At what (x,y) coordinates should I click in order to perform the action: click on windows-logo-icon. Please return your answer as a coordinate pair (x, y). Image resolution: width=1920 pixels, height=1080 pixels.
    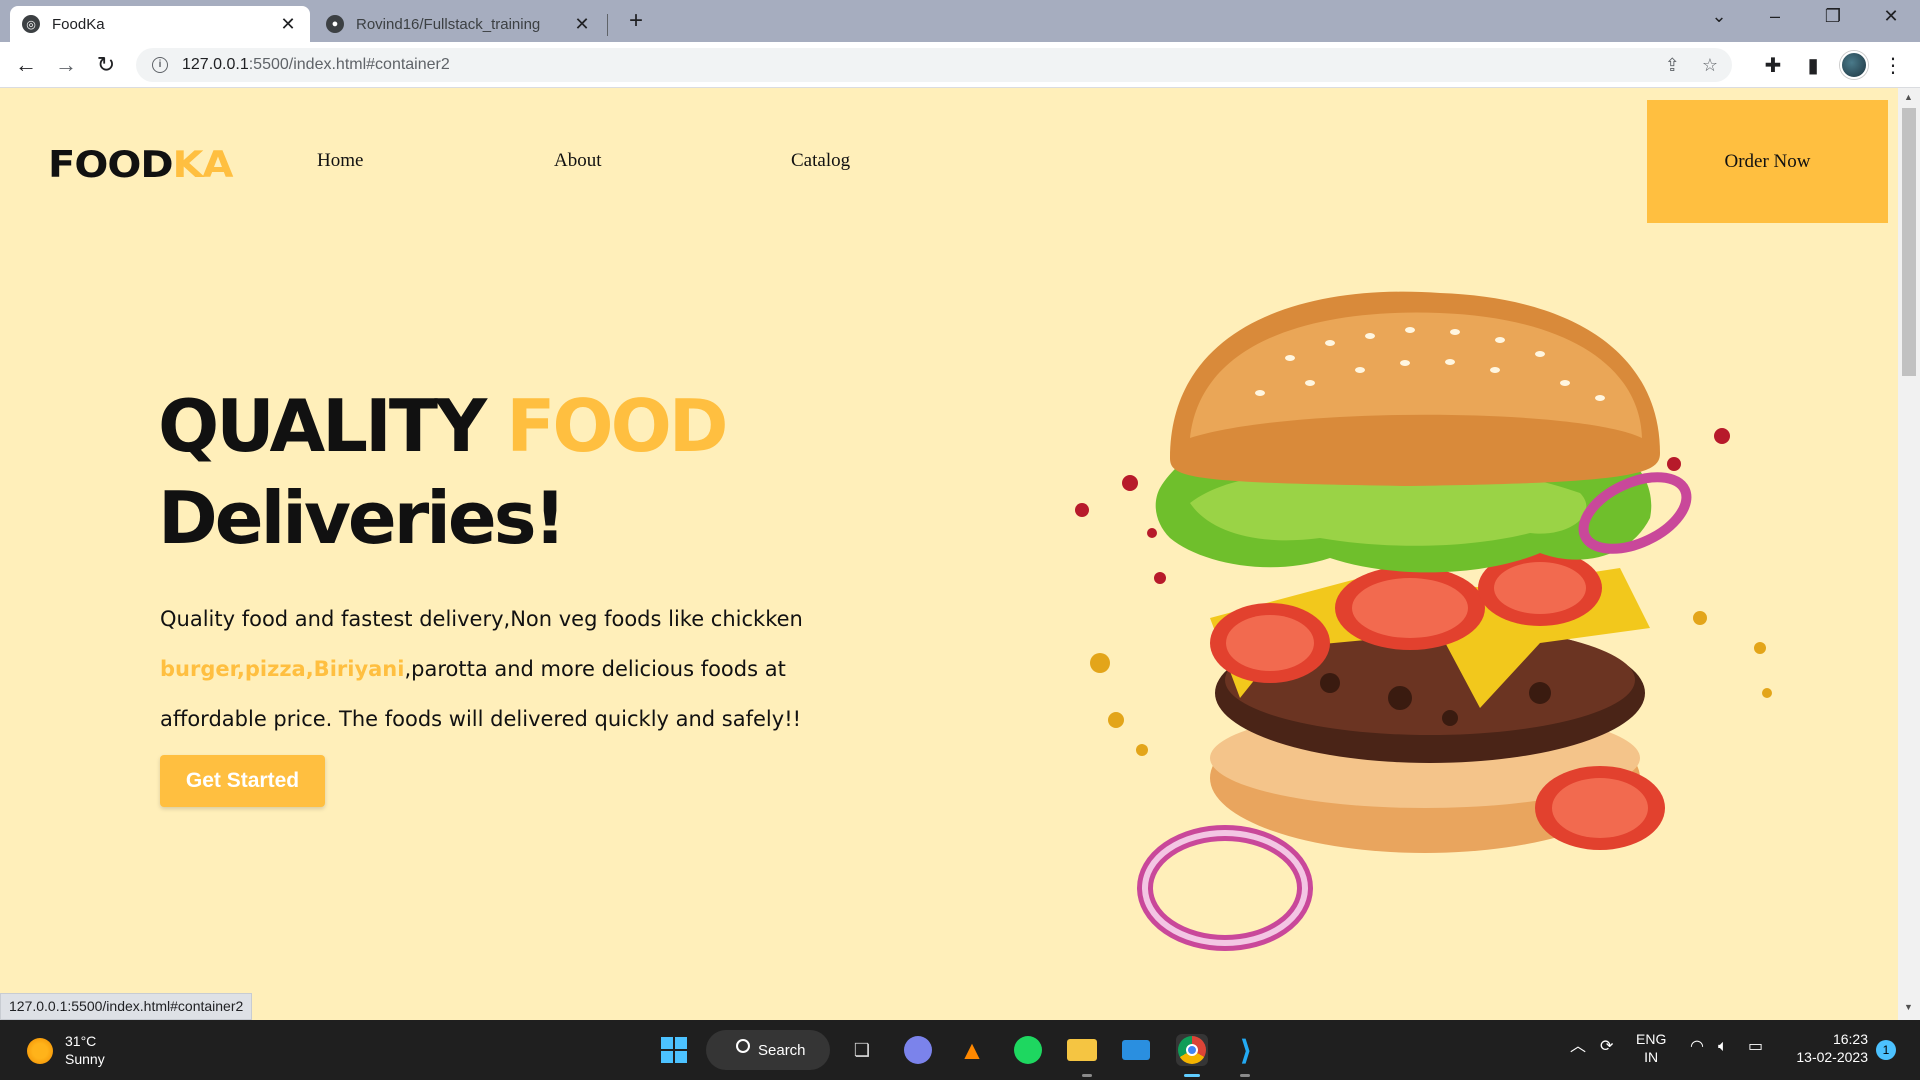
    Looking at the image, I should click on (674, 1050).